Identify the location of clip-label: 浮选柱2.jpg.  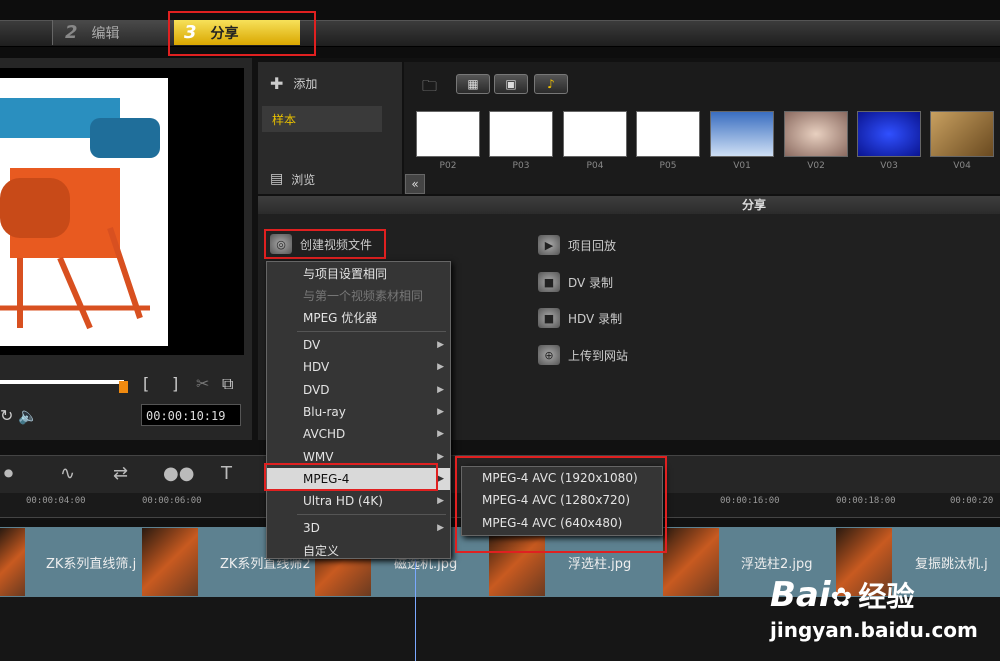
(777, 564).